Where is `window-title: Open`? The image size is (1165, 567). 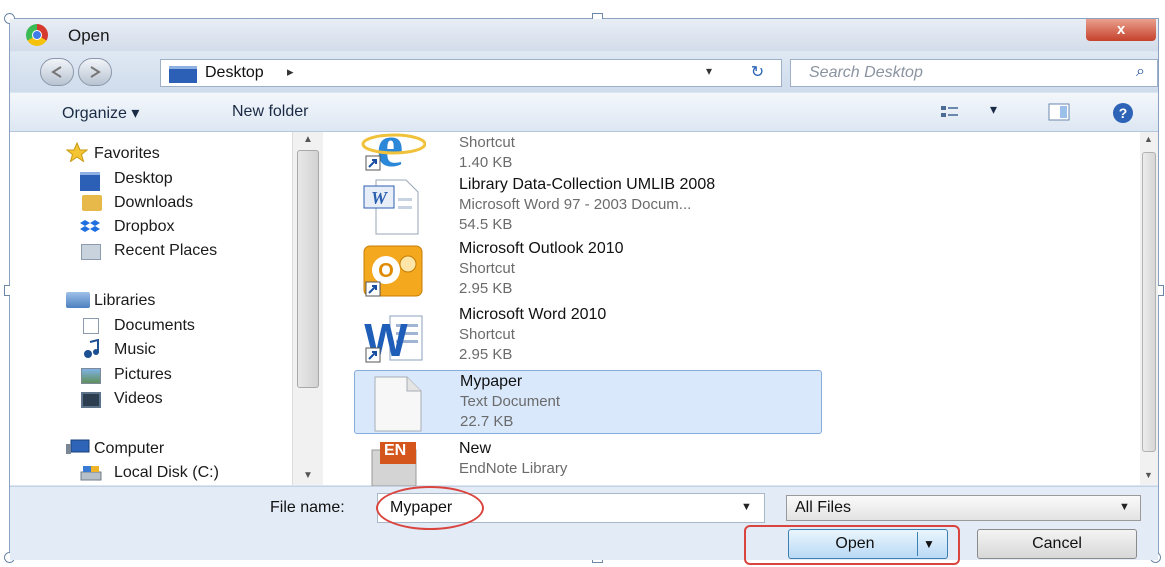
window-title: Open is located at coordinates (89, 35).